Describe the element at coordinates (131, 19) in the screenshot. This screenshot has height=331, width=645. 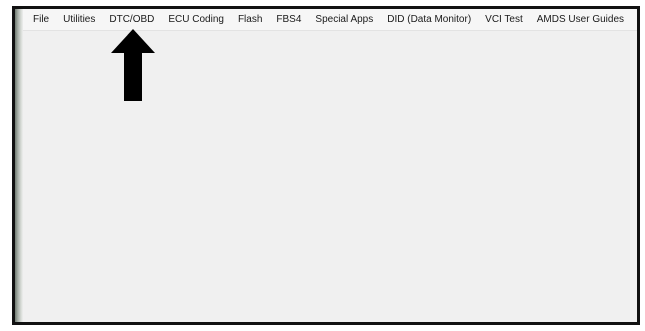
I see `menu-item-dtc-obd: DTC/OBD` at that location.